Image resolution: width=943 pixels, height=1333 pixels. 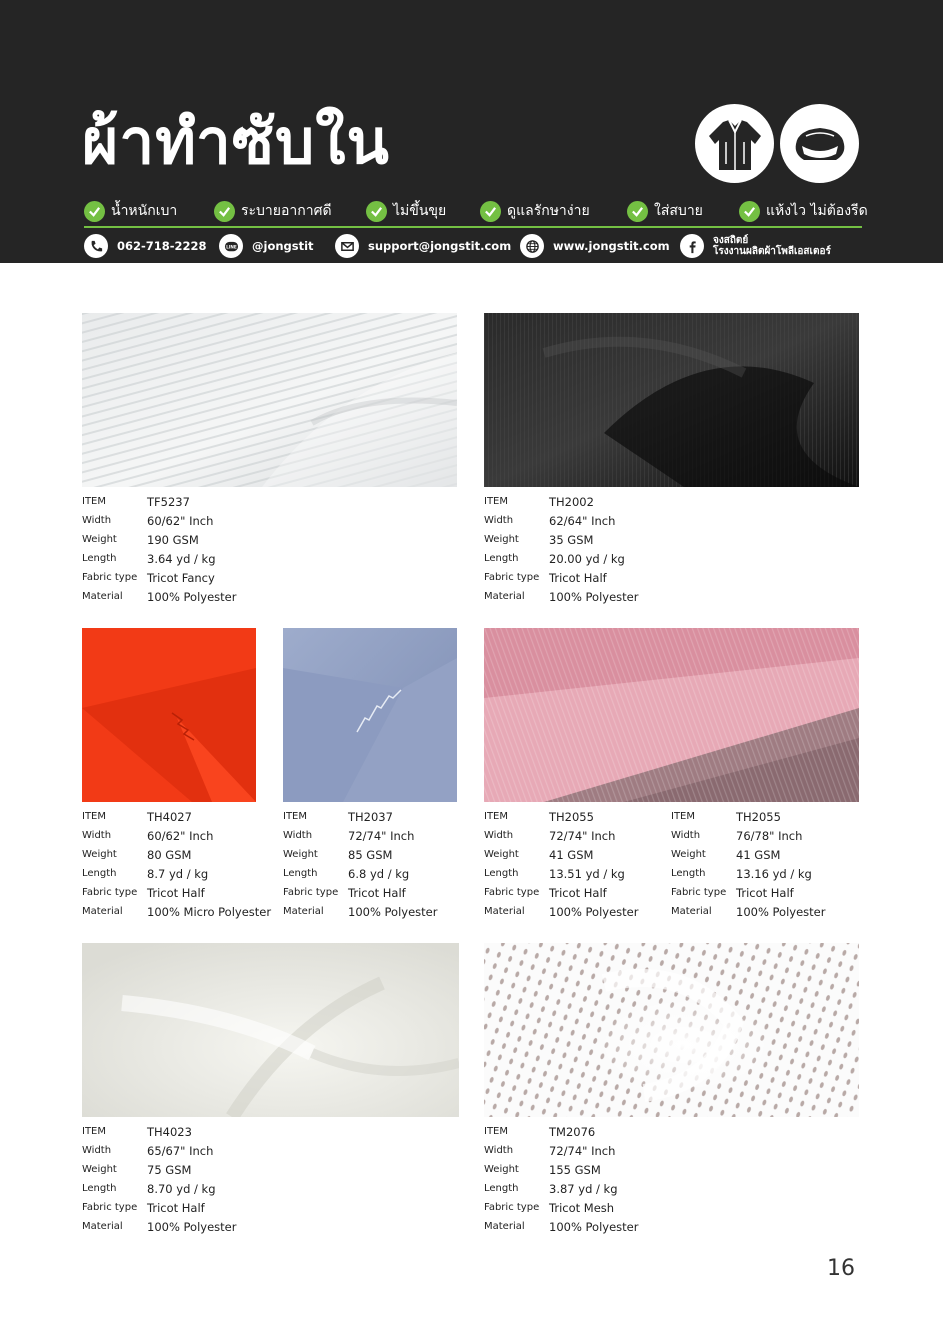 What do you see at coordinates (266, 246) in the screenshot?
I see `contact-line: LINE @jongstit` at bounding box center [266, 246].